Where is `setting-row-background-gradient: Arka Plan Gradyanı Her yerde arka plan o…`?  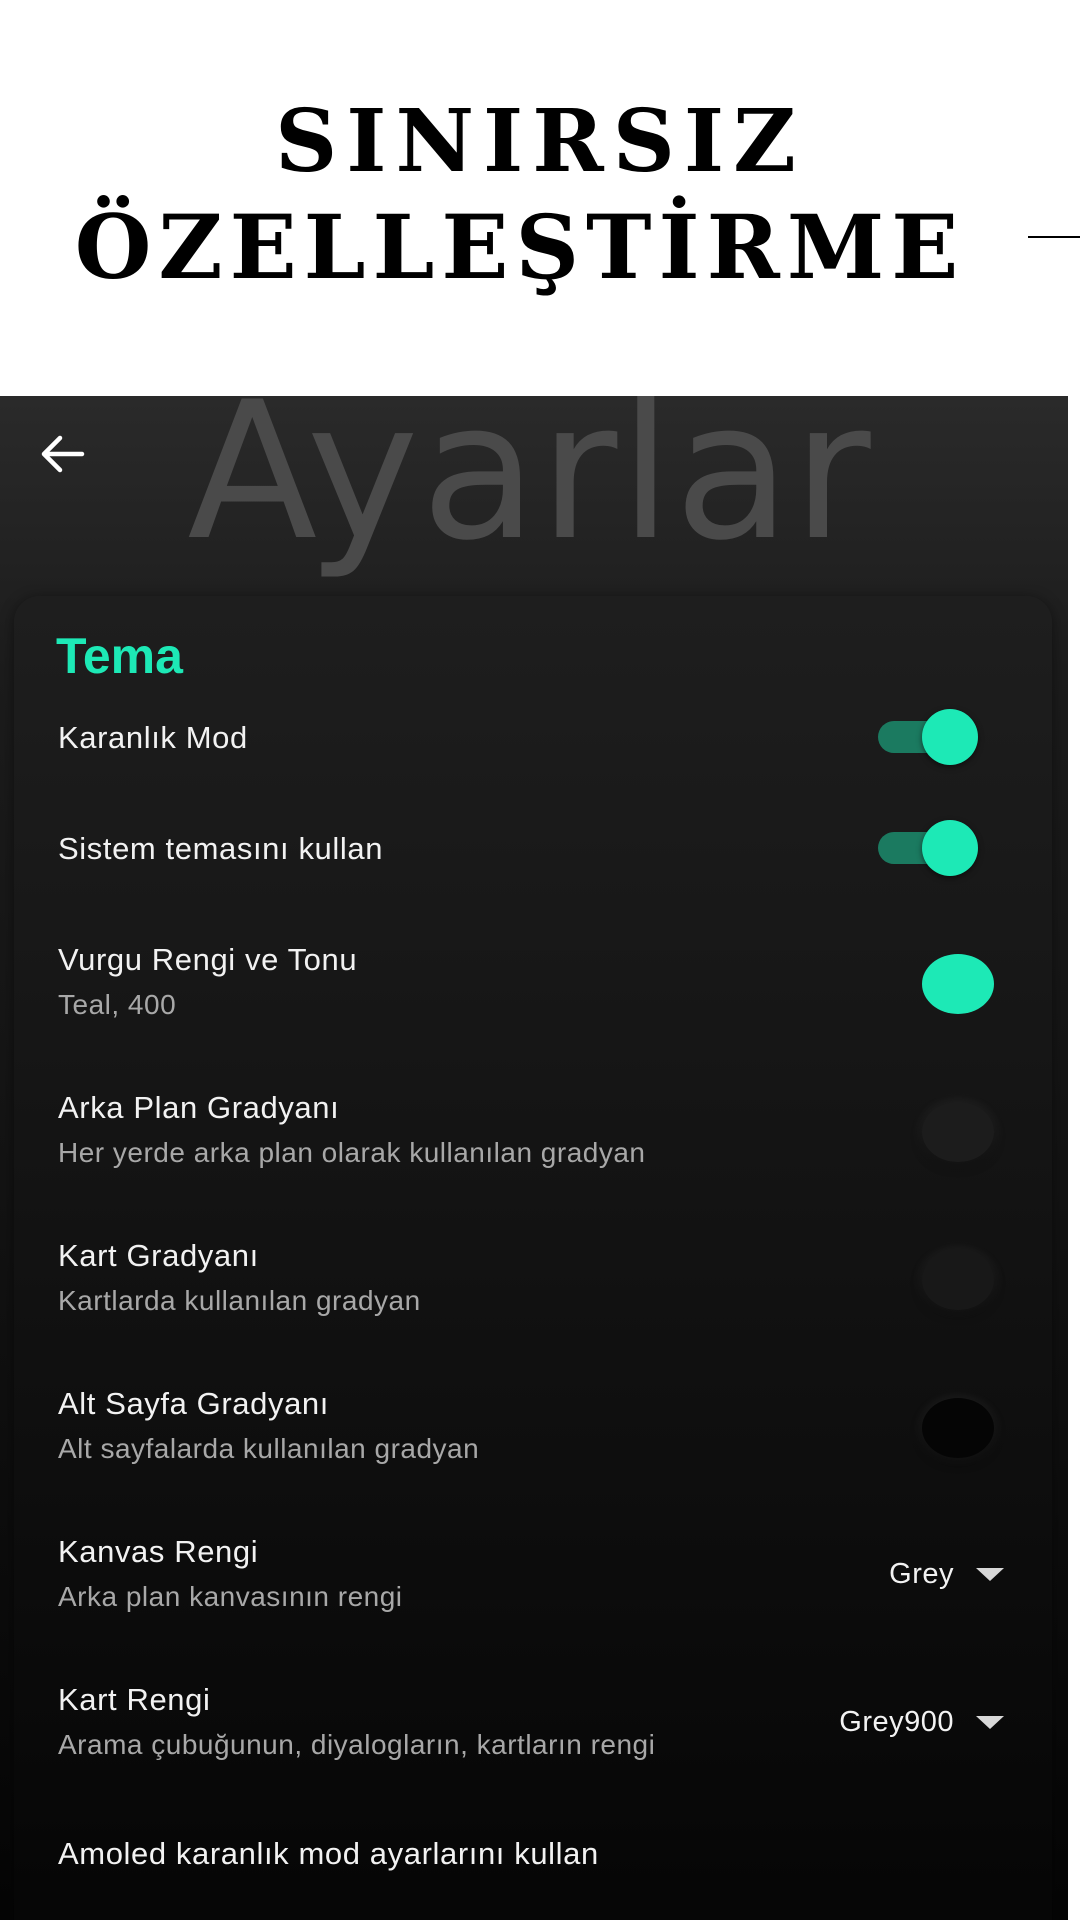 setting-row-background-gradient: Arka Plan Gradyanı Her yerde arka plan o… is located at coordinates (533, 1138).